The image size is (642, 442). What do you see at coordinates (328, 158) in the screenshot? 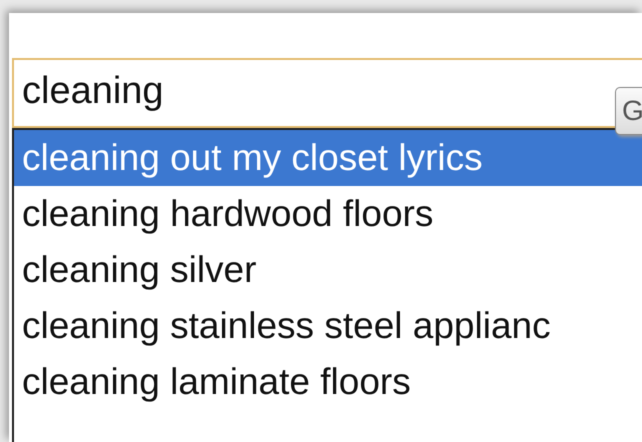
I see `suggestion-item: cleaning out my closet lyrics` at bounding box center [328, 158].